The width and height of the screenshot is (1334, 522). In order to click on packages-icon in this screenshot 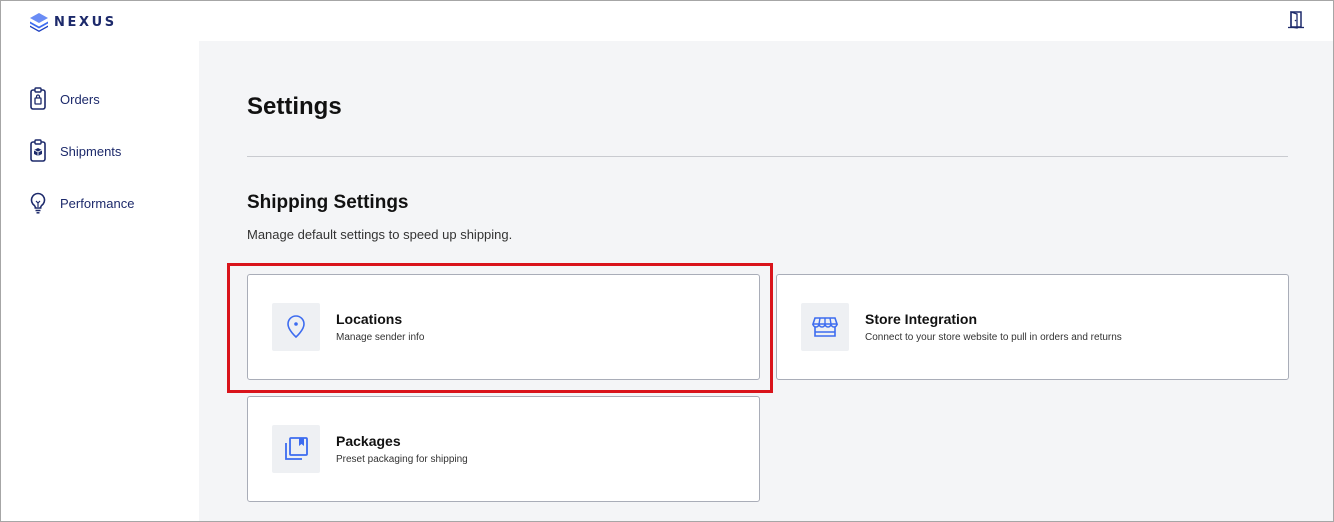, I will do `click(296, 449)`.